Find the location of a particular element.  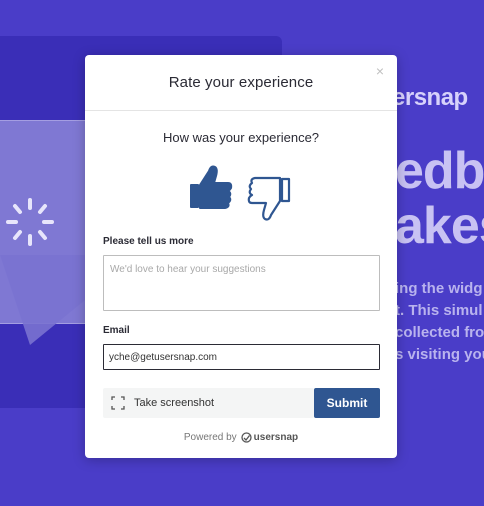

email-field is located at coordinates (241, 357).